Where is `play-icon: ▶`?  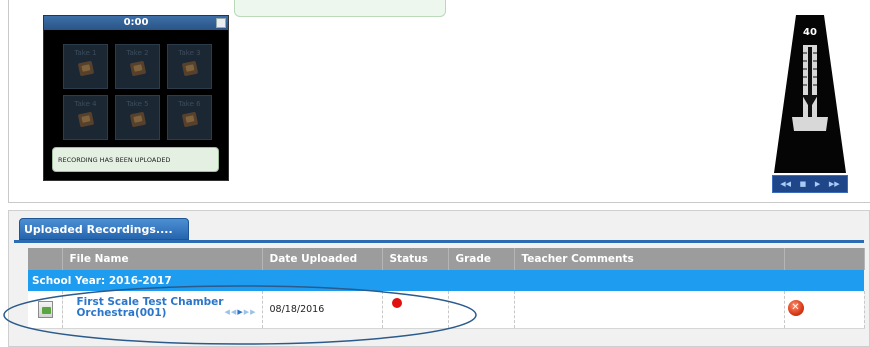 play-icon: ▶ is located at coordinates (817, 184).